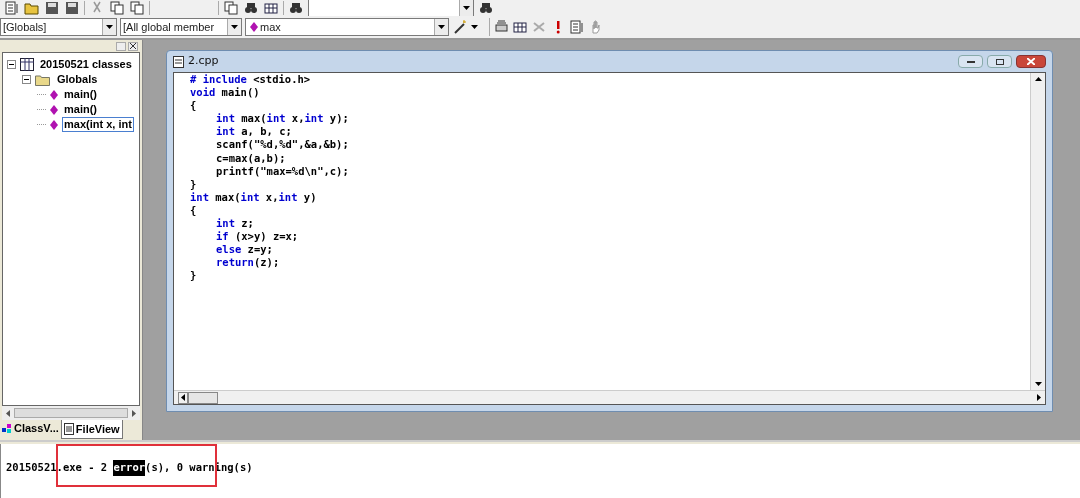  What do you see at coordinates (259, 250) in the screenshot?
I see `code-text: z=y;` at bounding box center [259, 250].